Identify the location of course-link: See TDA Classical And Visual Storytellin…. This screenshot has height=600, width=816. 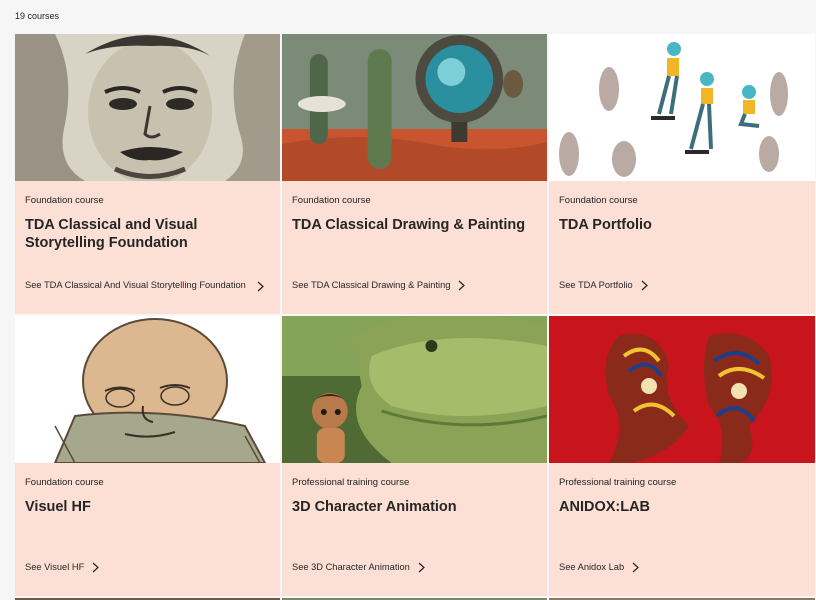
(144, 285).